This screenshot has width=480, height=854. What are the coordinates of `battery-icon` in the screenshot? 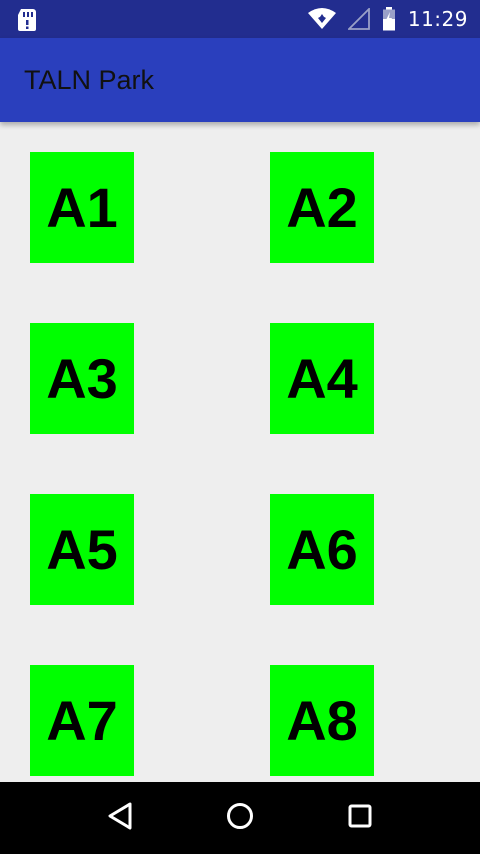 It's located at (389, 19).